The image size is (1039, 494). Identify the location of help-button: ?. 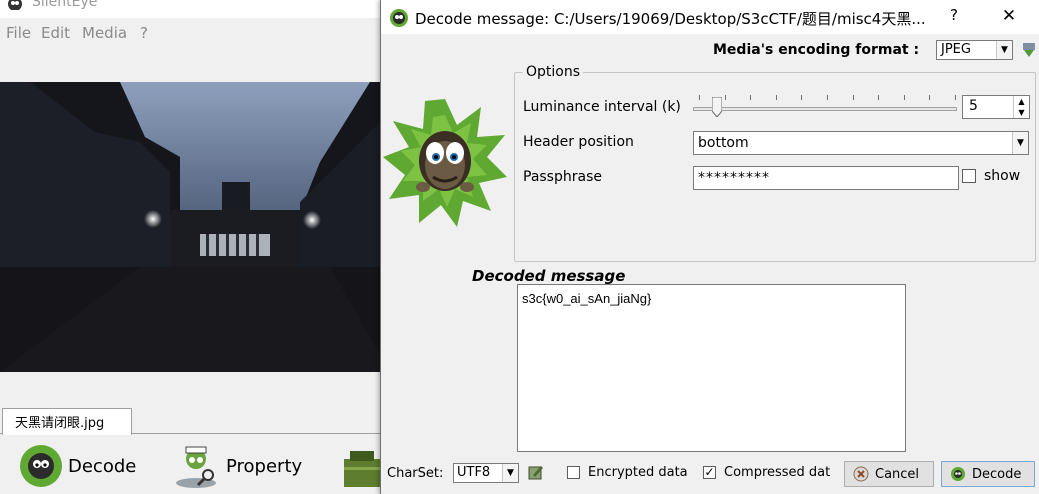
(954, 17).